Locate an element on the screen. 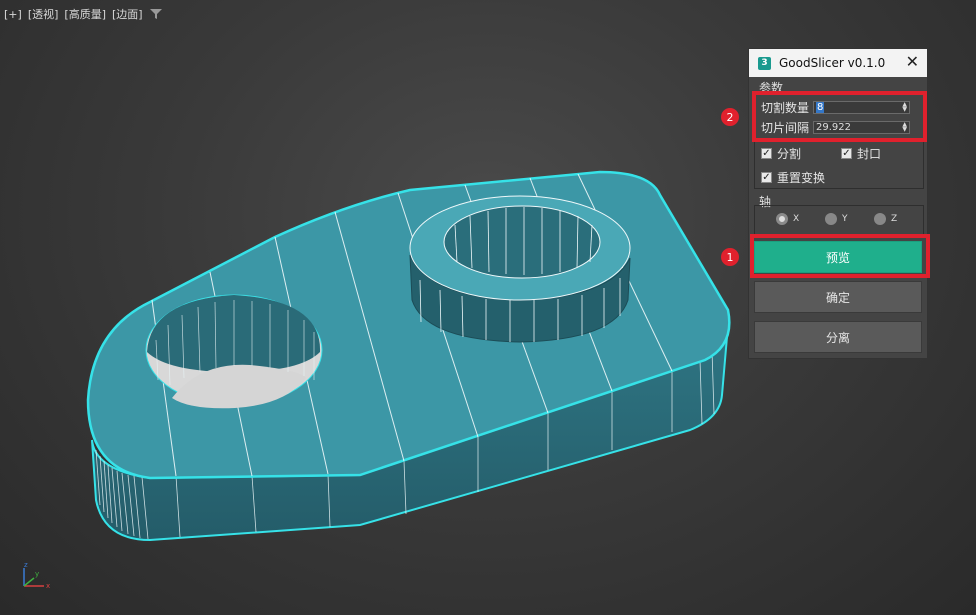 Image resolution: width=976 pixels, height=615 pixels. axis-x-label: X is located at coordinates (796, 219).